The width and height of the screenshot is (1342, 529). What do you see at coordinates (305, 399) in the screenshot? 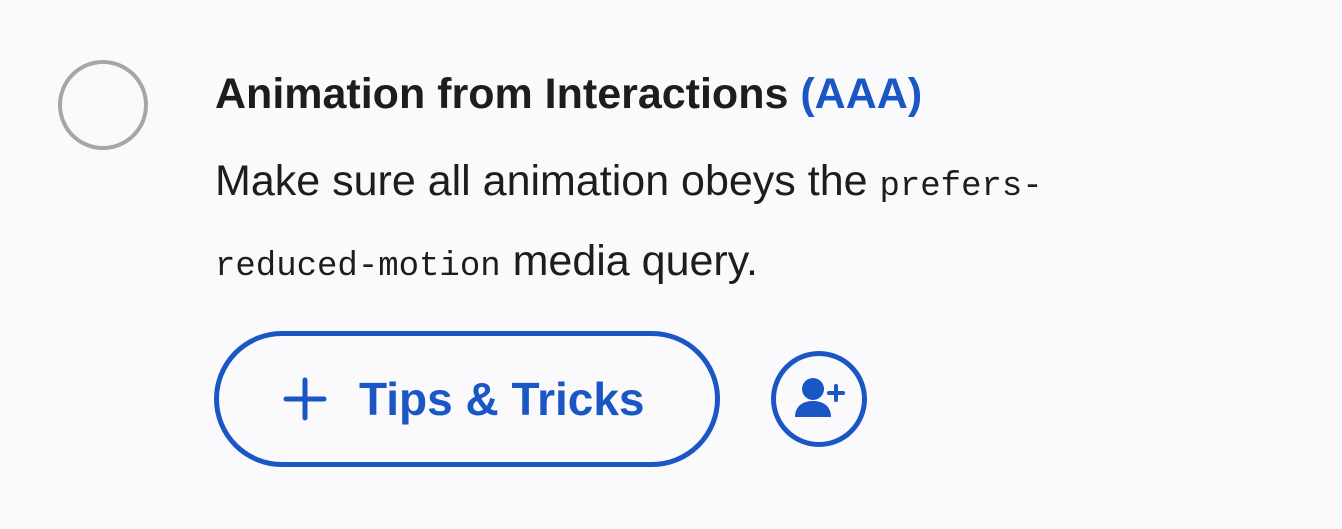
I see `plus-icon` at bounding box center [305, 399].